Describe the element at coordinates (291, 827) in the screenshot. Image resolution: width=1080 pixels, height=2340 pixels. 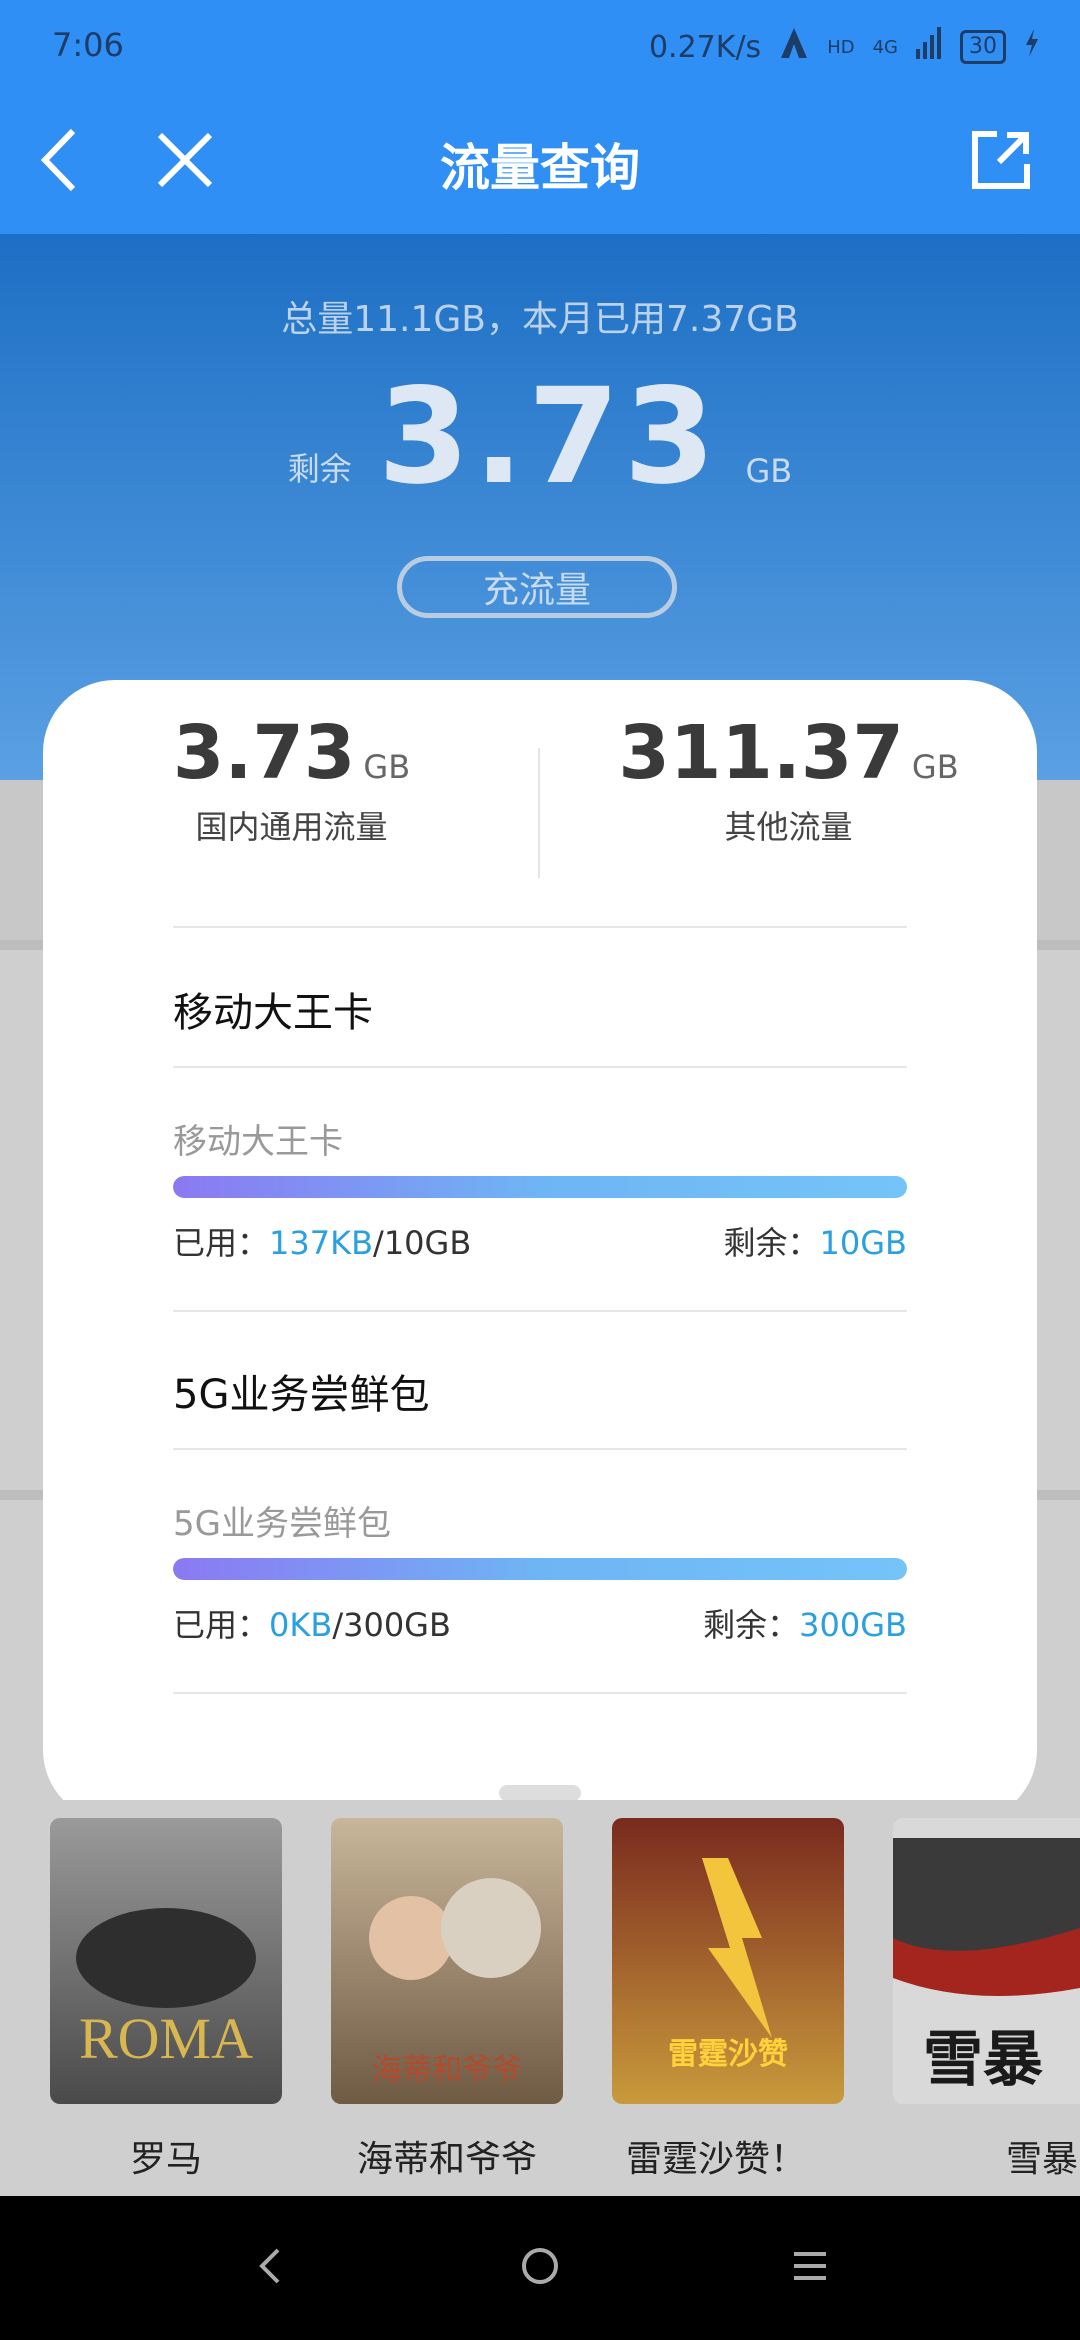
I see `stat-label: 国内通用流量` at that location.